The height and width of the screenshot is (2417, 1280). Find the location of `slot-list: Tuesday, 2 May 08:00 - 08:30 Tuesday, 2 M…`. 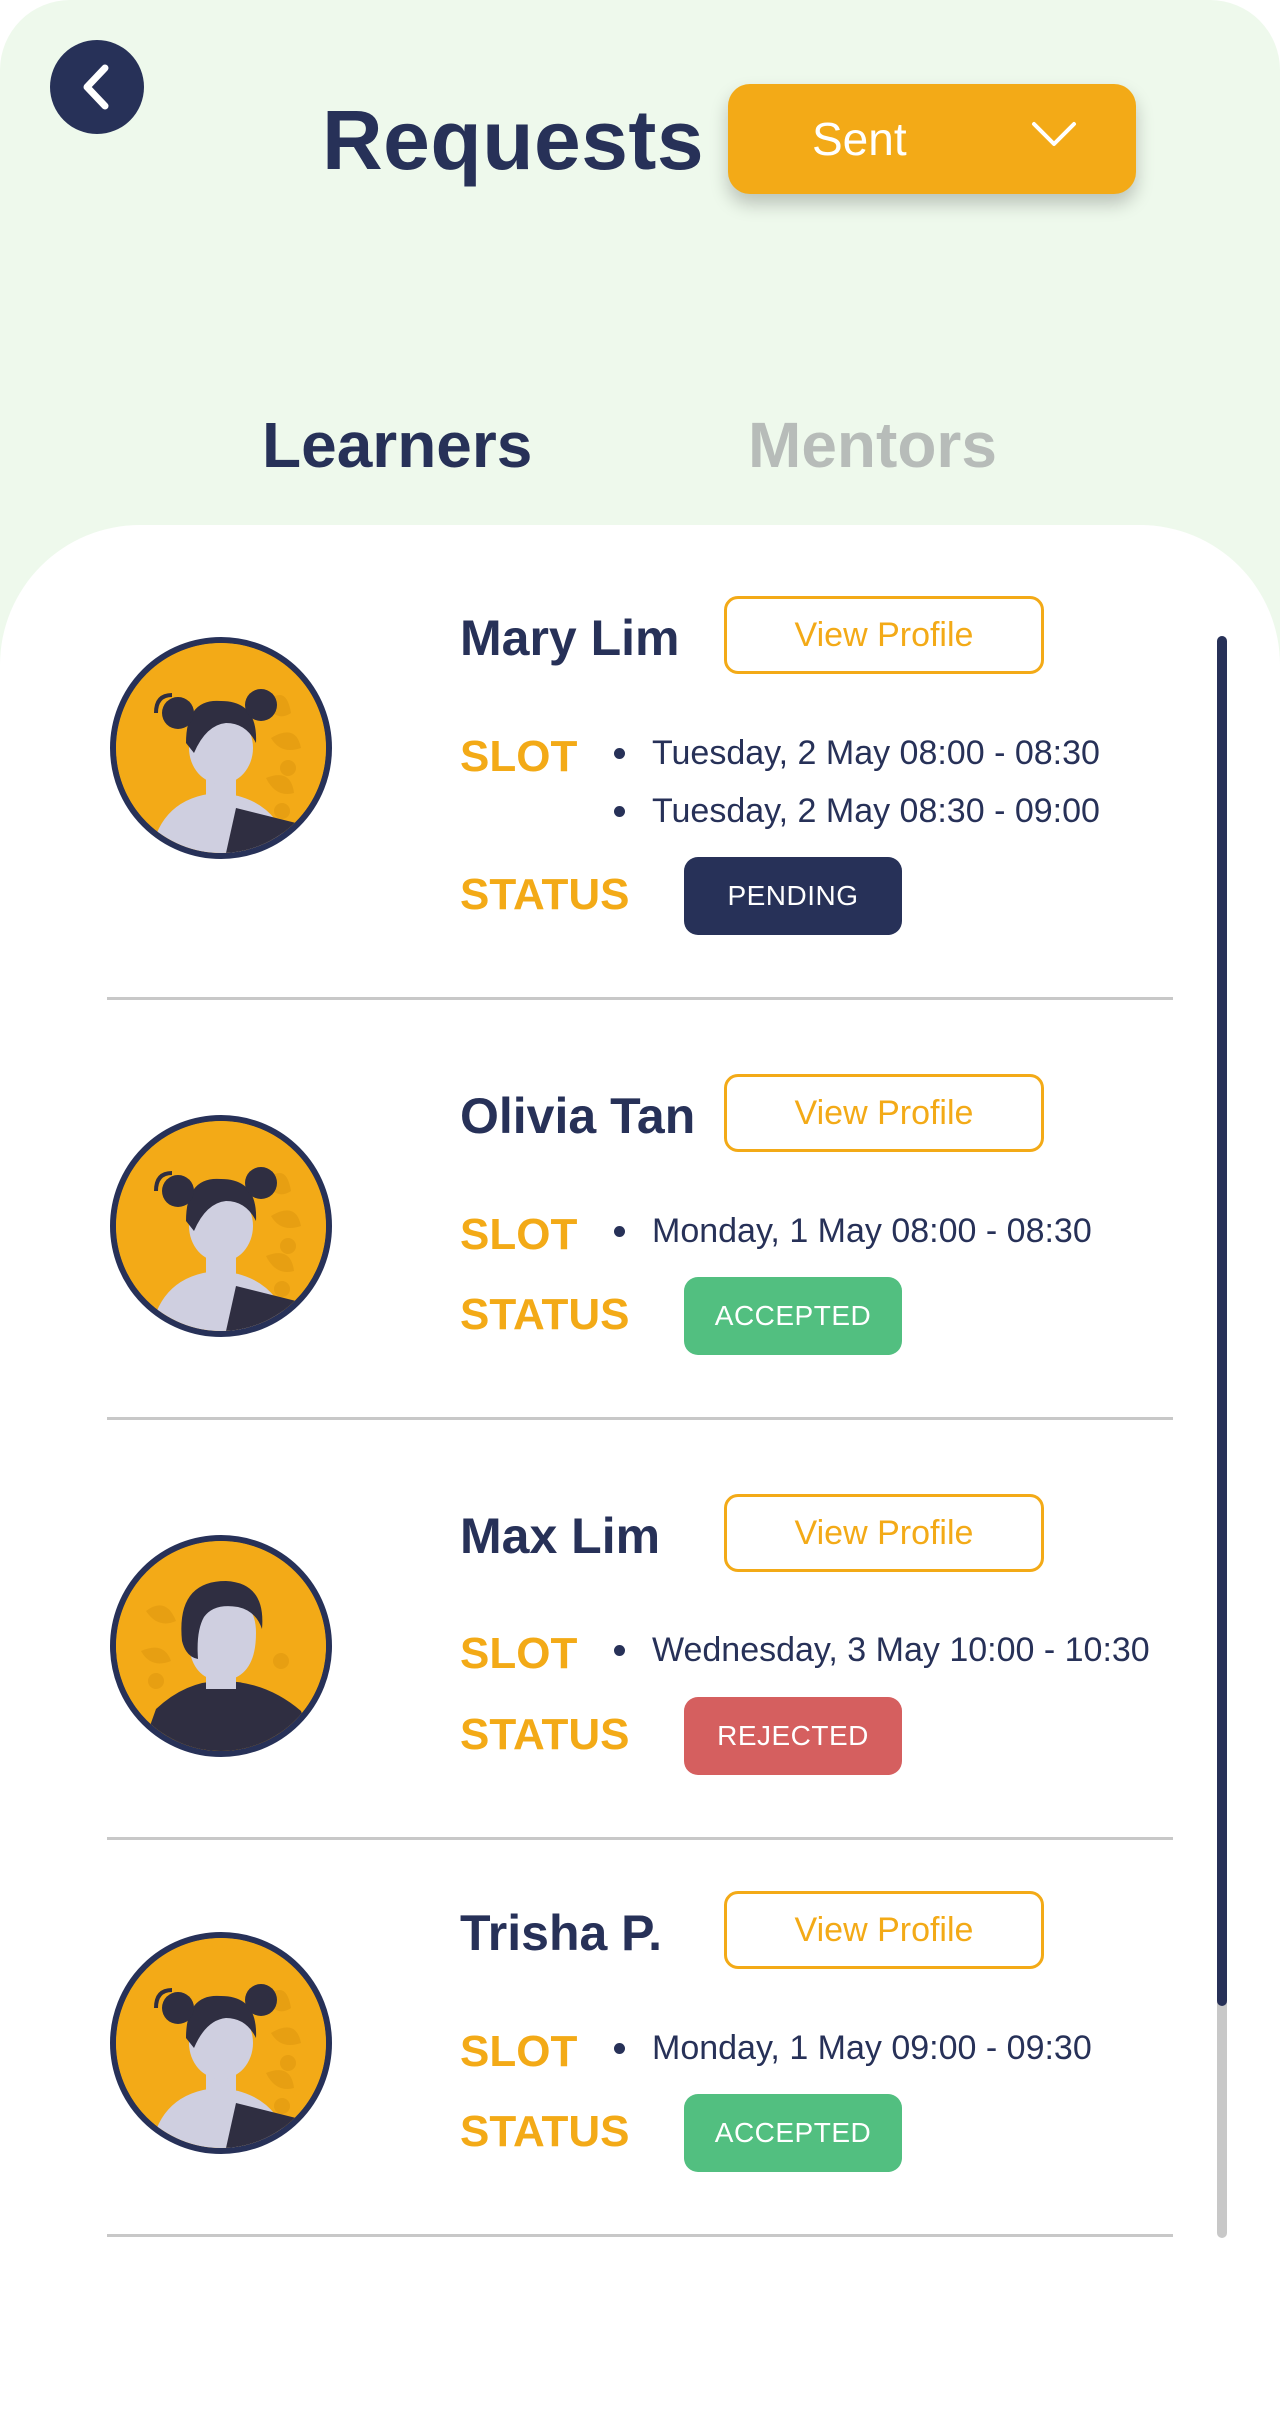

slot-list: Tuesday, 2 May 08:00 - 08:30 Tuesday, 2 M… is located at coordinates (856, 782).